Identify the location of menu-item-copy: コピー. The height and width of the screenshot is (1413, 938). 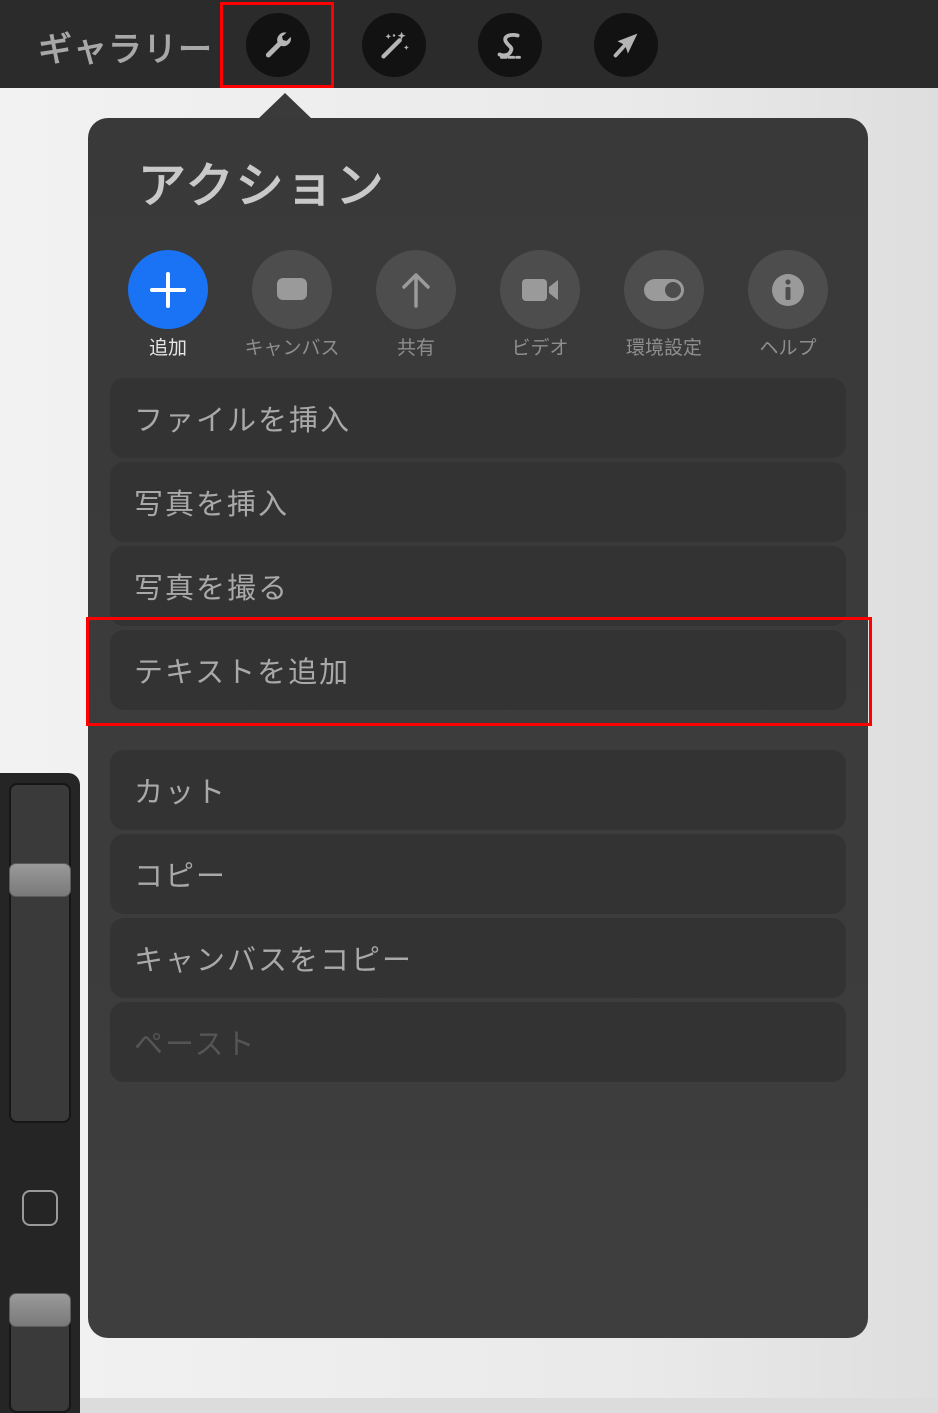
(478, 874).